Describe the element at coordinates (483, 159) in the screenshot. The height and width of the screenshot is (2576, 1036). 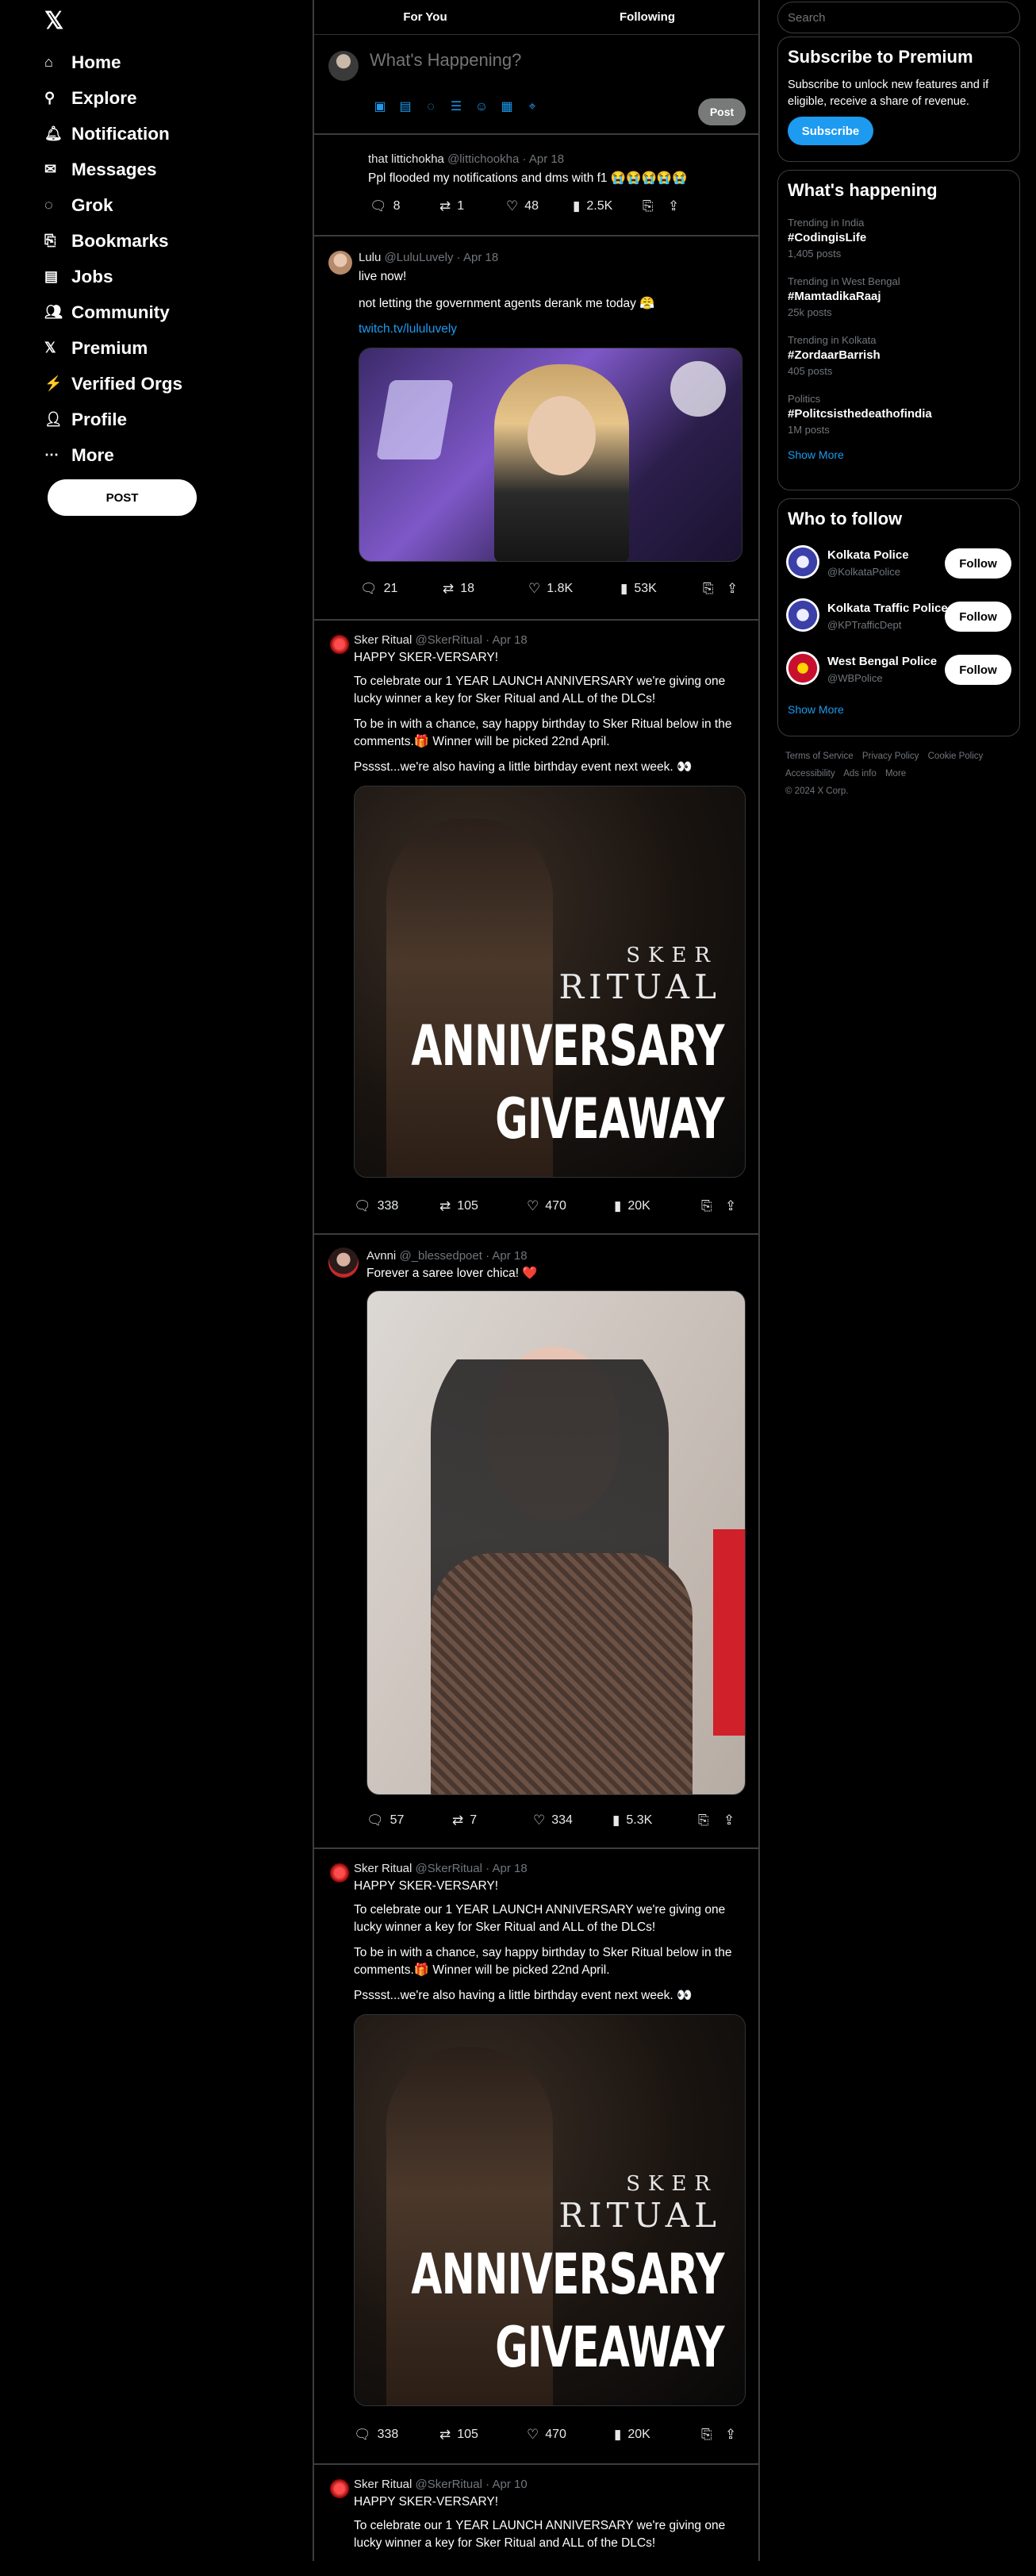
I see `tweet-handle: @littichookha` at that location.